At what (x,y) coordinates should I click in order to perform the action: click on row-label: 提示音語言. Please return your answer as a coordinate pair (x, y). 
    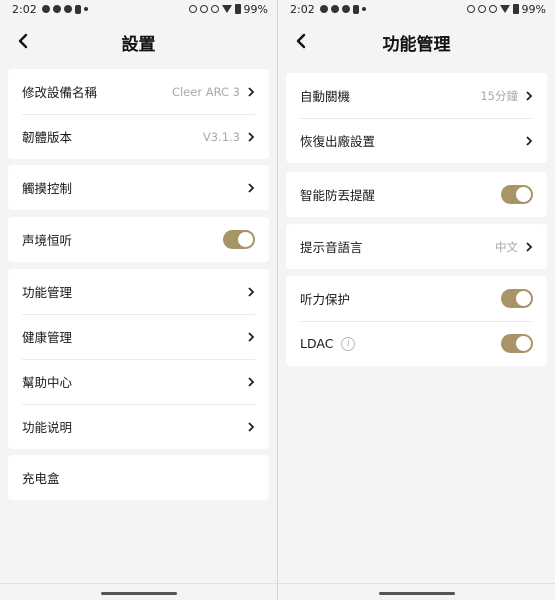
    Looking at the image, I should click on (331, 247).